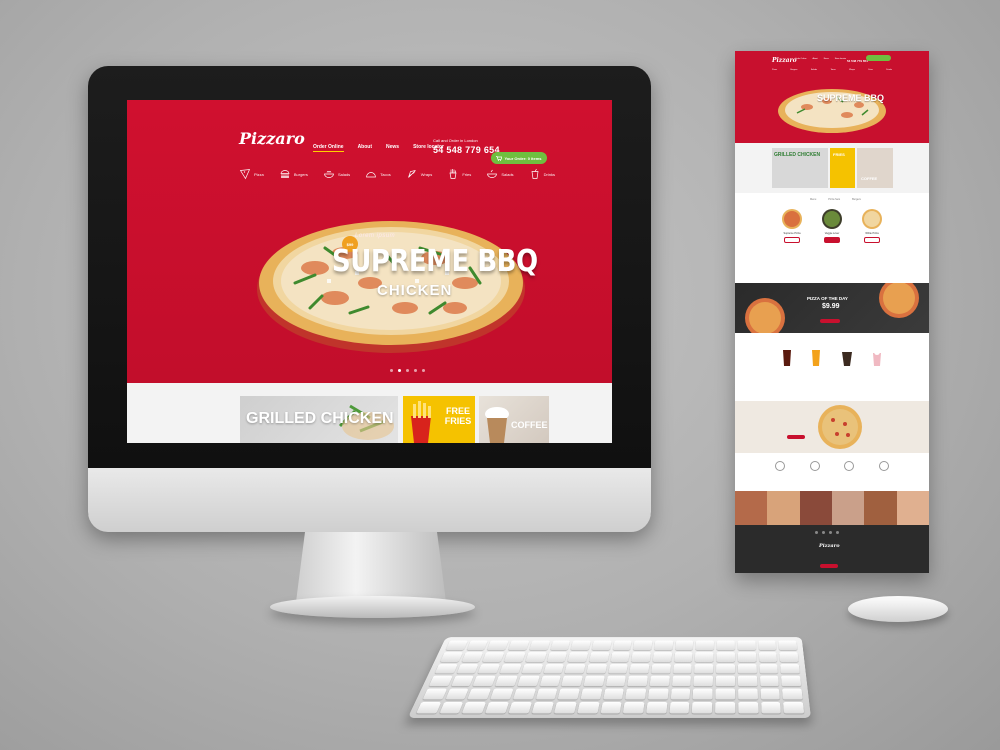  I want to click on nav-about: About, so click(365, 148).